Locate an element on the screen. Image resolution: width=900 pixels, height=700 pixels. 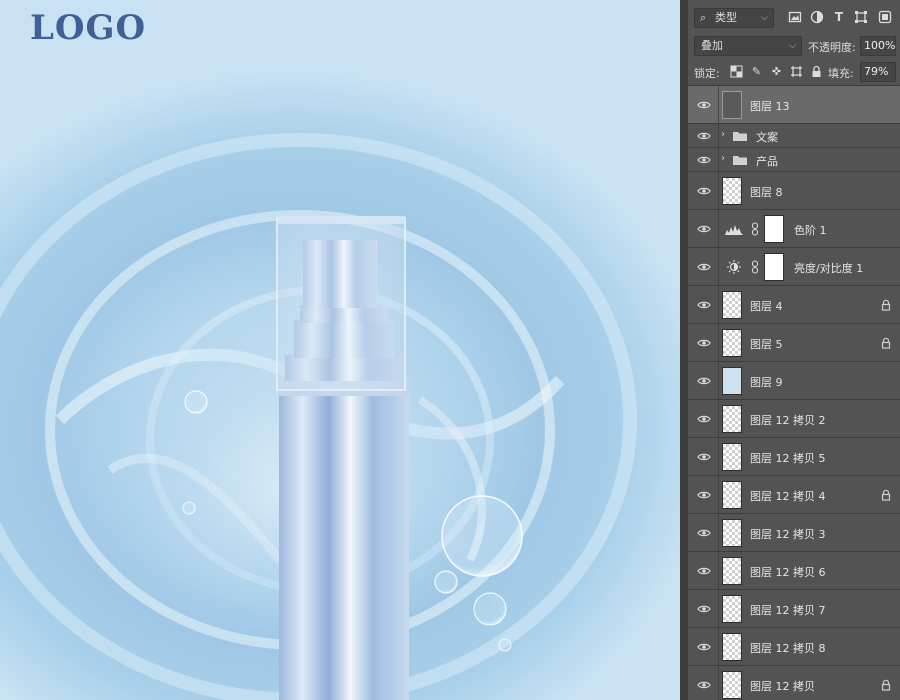
lock-artboard-icon is located at coordinates (796, 71).